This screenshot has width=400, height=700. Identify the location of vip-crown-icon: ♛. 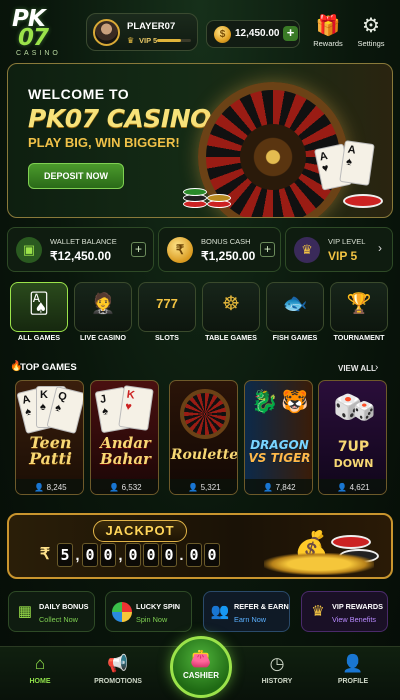
(307, 250).